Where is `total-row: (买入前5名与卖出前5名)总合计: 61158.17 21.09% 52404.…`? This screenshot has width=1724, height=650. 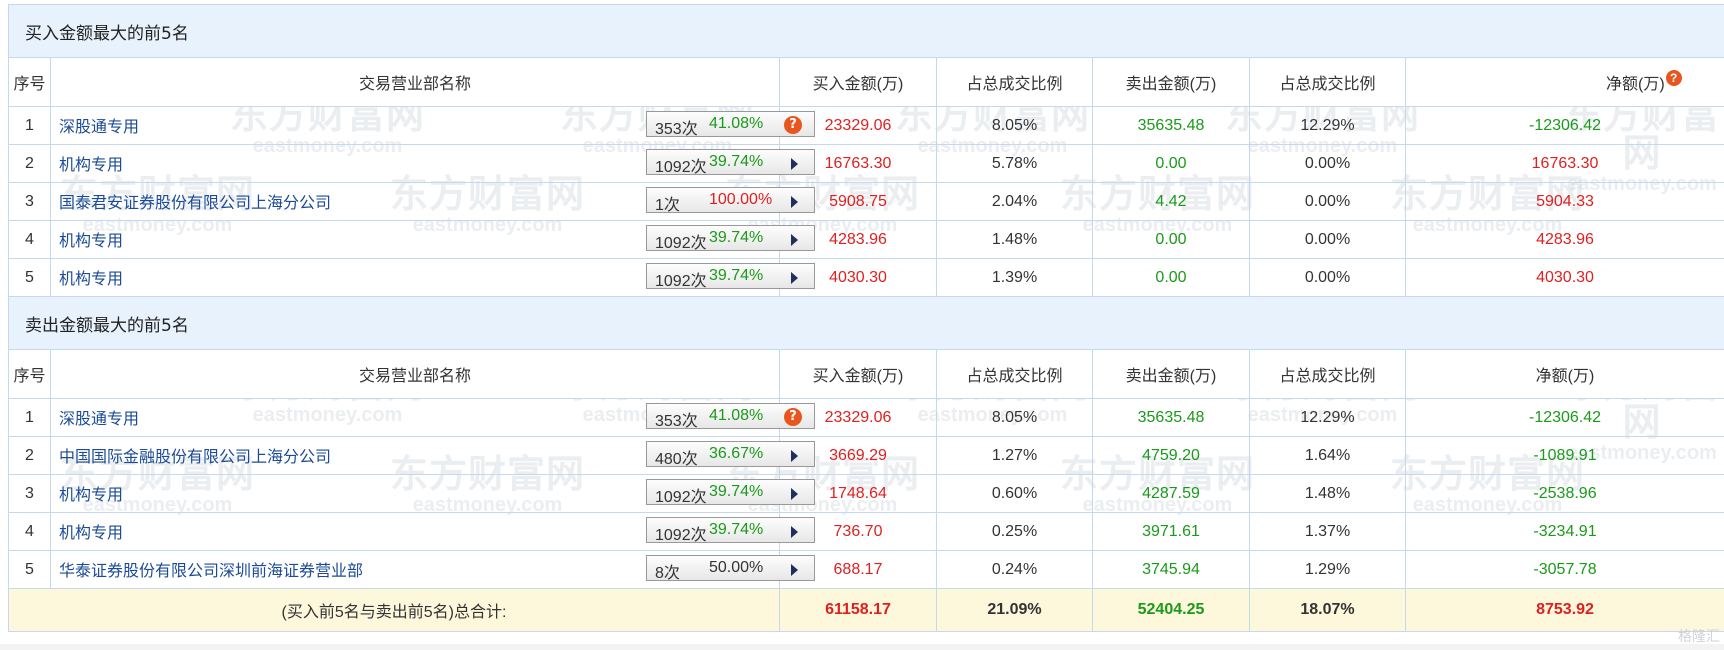
total-row: (买入前5名与卖出前5名)总合计: 61158.17 21.09% 52404.… is located at coordinates (866, 610).